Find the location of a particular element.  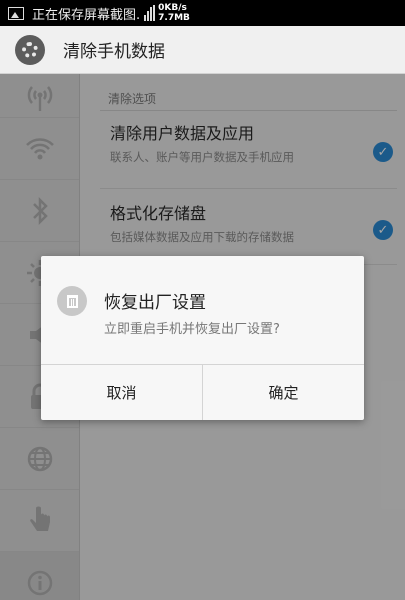

status-bar: 正在保存屏幕截图. 0KB/s 7.7MB is located at coordinates (202, 13).